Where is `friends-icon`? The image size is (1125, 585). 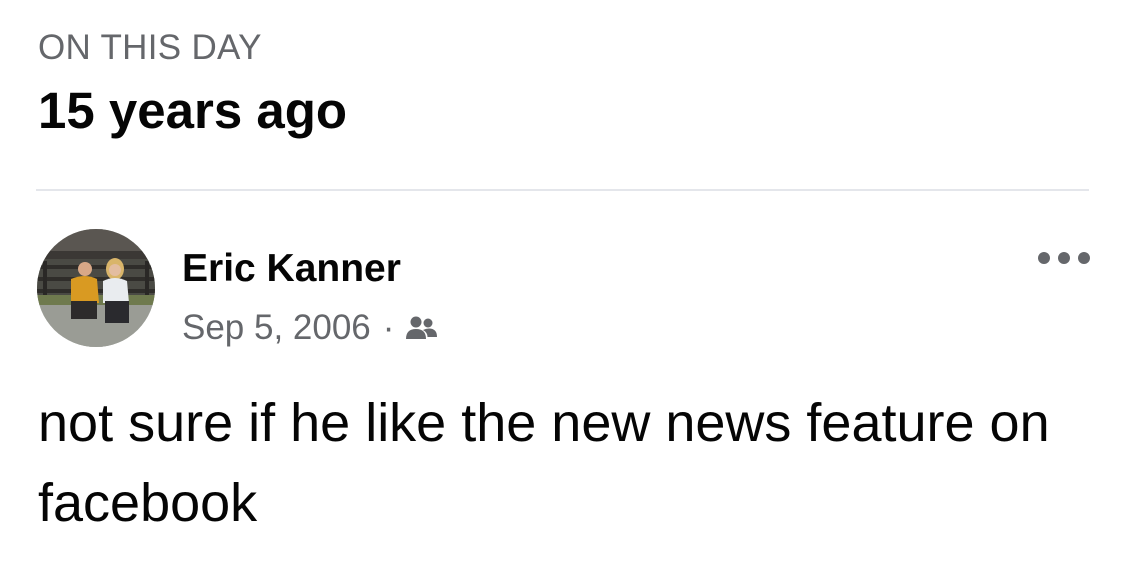
friends-icon is located at coordinates (421, 328).